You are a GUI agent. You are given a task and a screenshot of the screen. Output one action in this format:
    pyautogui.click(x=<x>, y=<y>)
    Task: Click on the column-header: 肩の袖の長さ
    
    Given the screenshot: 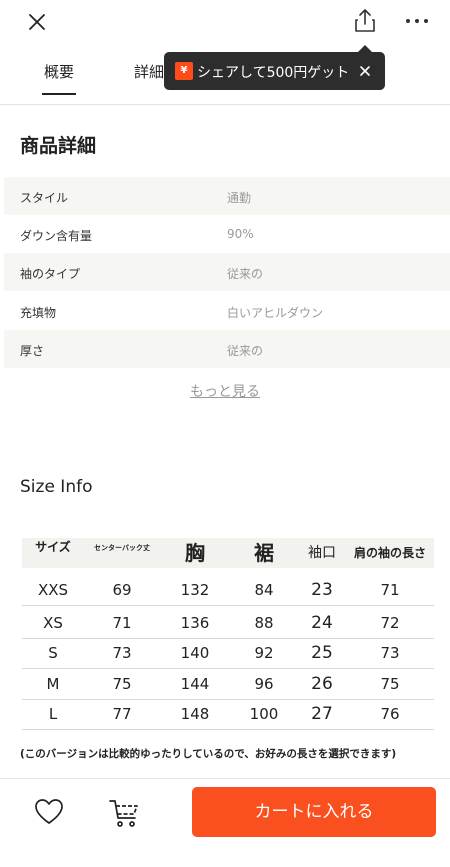 What is the action you would take?
    pyautogui.click(x=389, y=553)
    